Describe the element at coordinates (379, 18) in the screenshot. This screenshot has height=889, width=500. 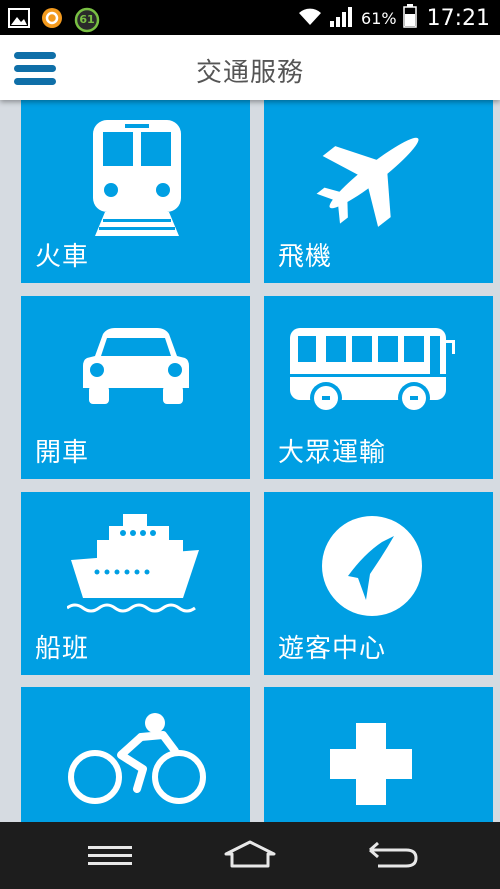
I see `battery-percent: 61%` at that location.